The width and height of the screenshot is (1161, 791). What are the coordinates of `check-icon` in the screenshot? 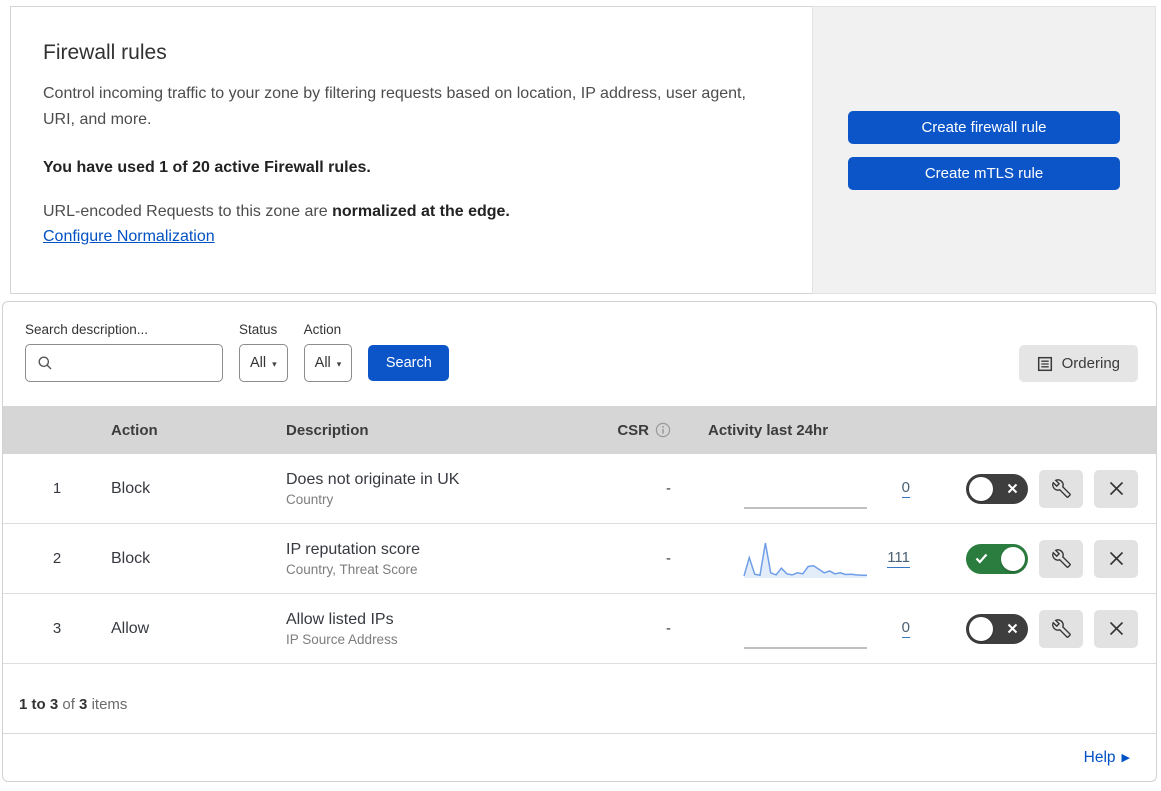 It's located at (981, 558).